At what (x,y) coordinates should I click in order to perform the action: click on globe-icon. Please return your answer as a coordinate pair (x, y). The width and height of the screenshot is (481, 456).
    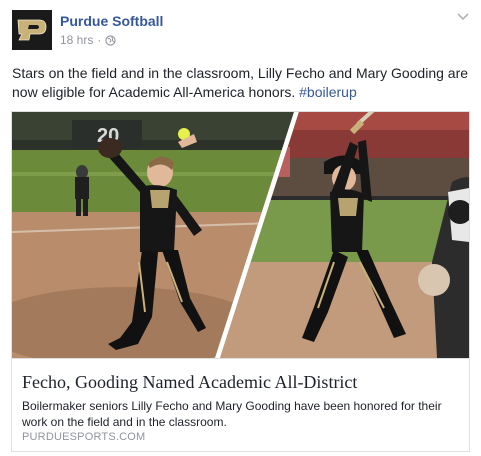
    Looking at the image, I should click on (110, 40).